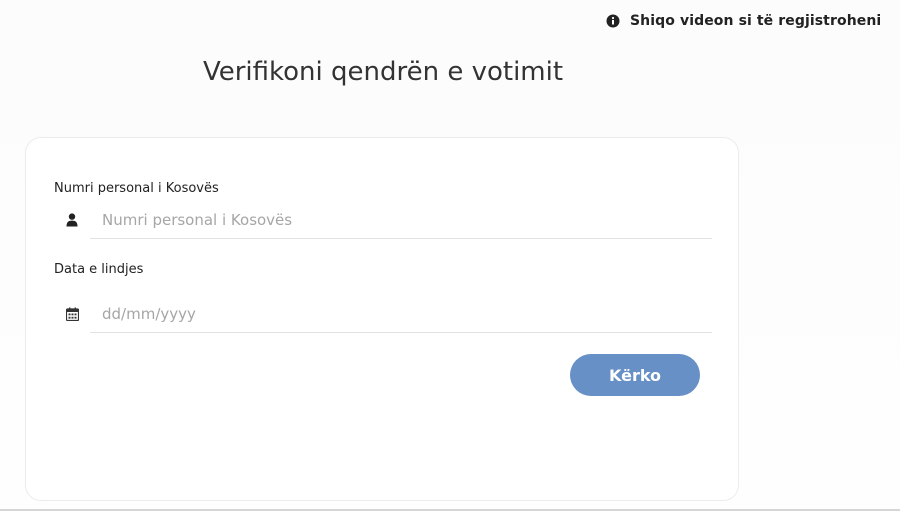  Describe the element at coordinates (613, 21) in the screenshot. I see `info-icon` at that location.